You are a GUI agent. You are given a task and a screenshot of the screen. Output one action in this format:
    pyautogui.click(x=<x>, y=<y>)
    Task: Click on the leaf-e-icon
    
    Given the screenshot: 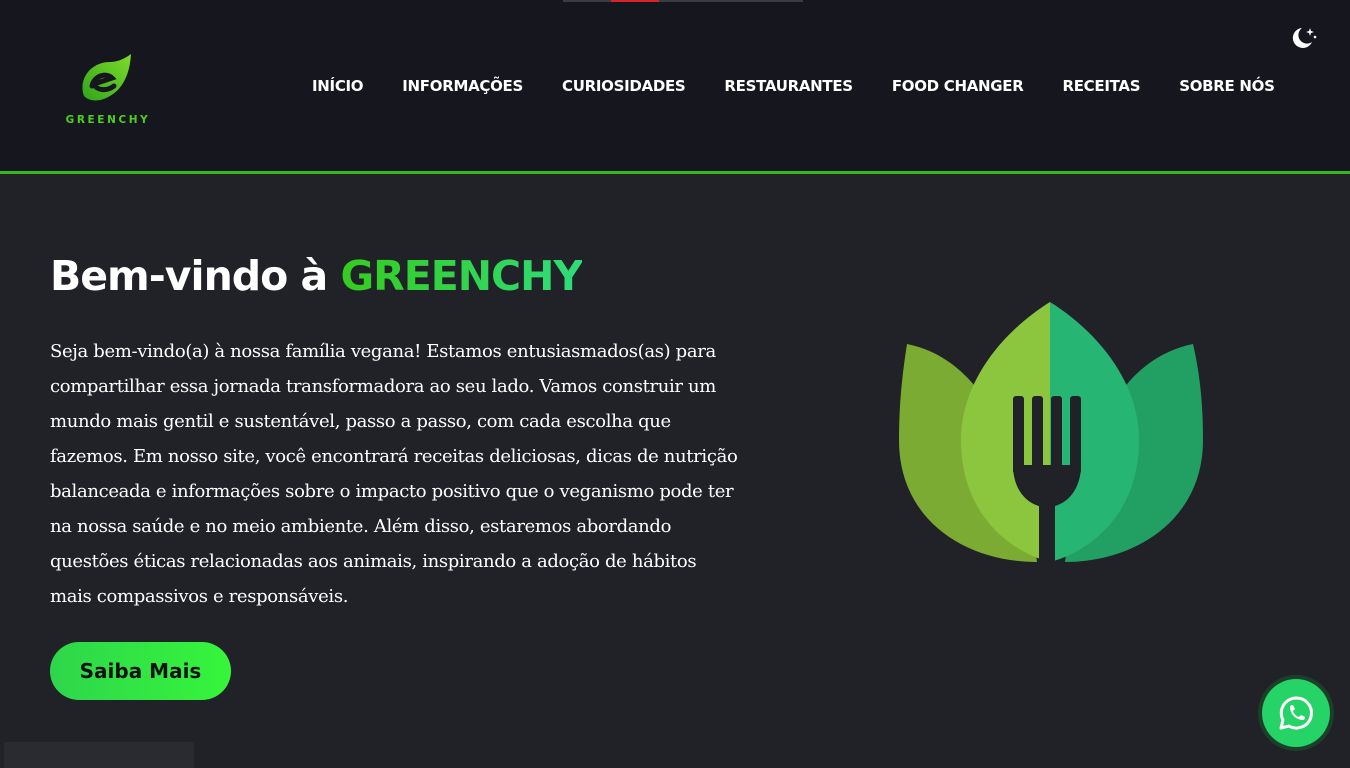 What is the action you would take?
    pyautogui.click(x=106, y=77)
    